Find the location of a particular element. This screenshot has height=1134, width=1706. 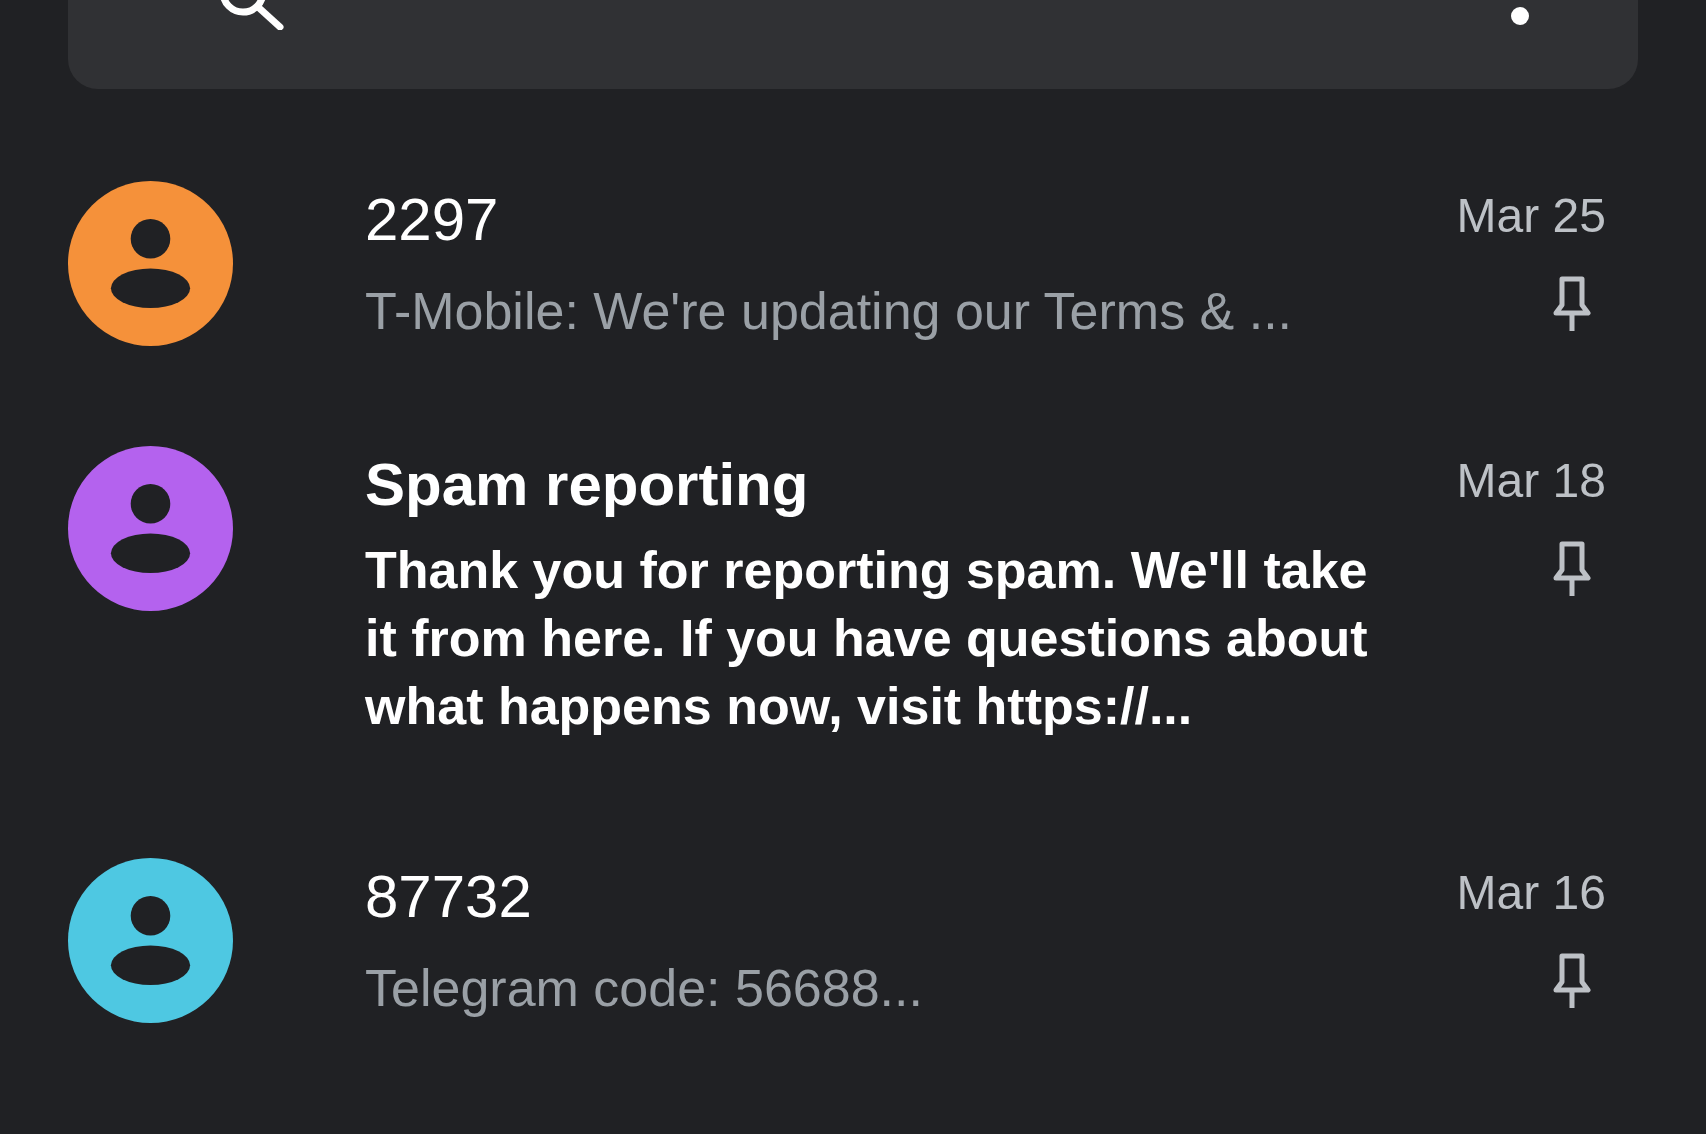

message-date: Mar 18 is located at coordinates (1531, 481).